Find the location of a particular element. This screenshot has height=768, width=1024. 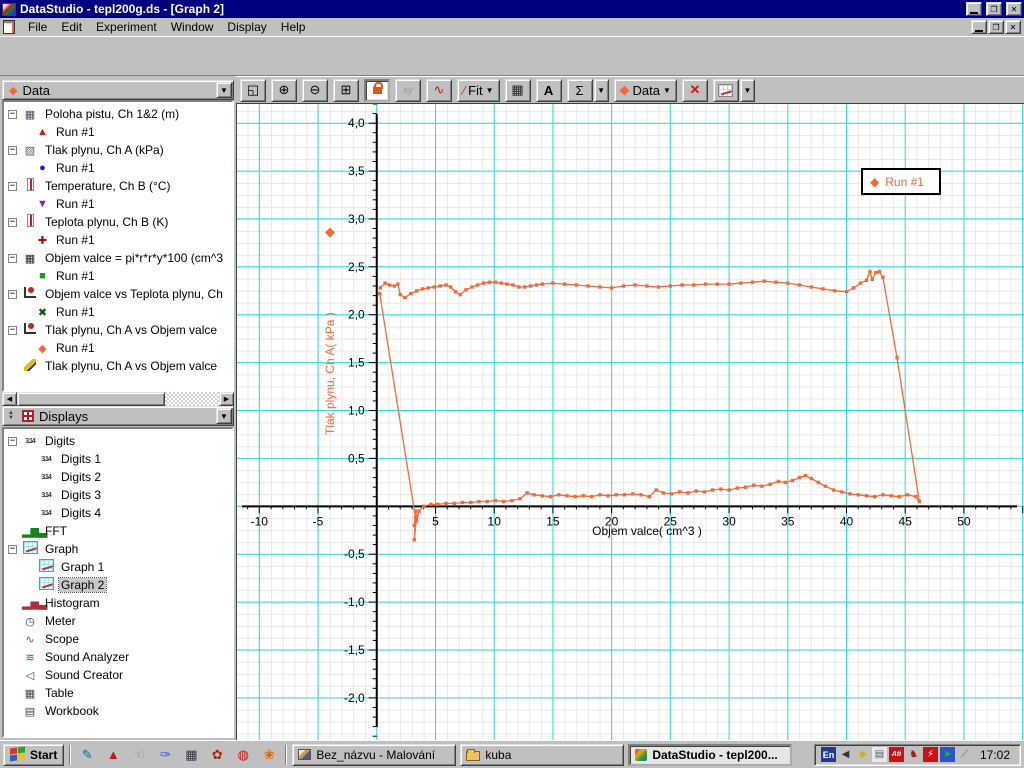

data-tree-item: ✚ Run #1 is located at coordinates (118, 240).